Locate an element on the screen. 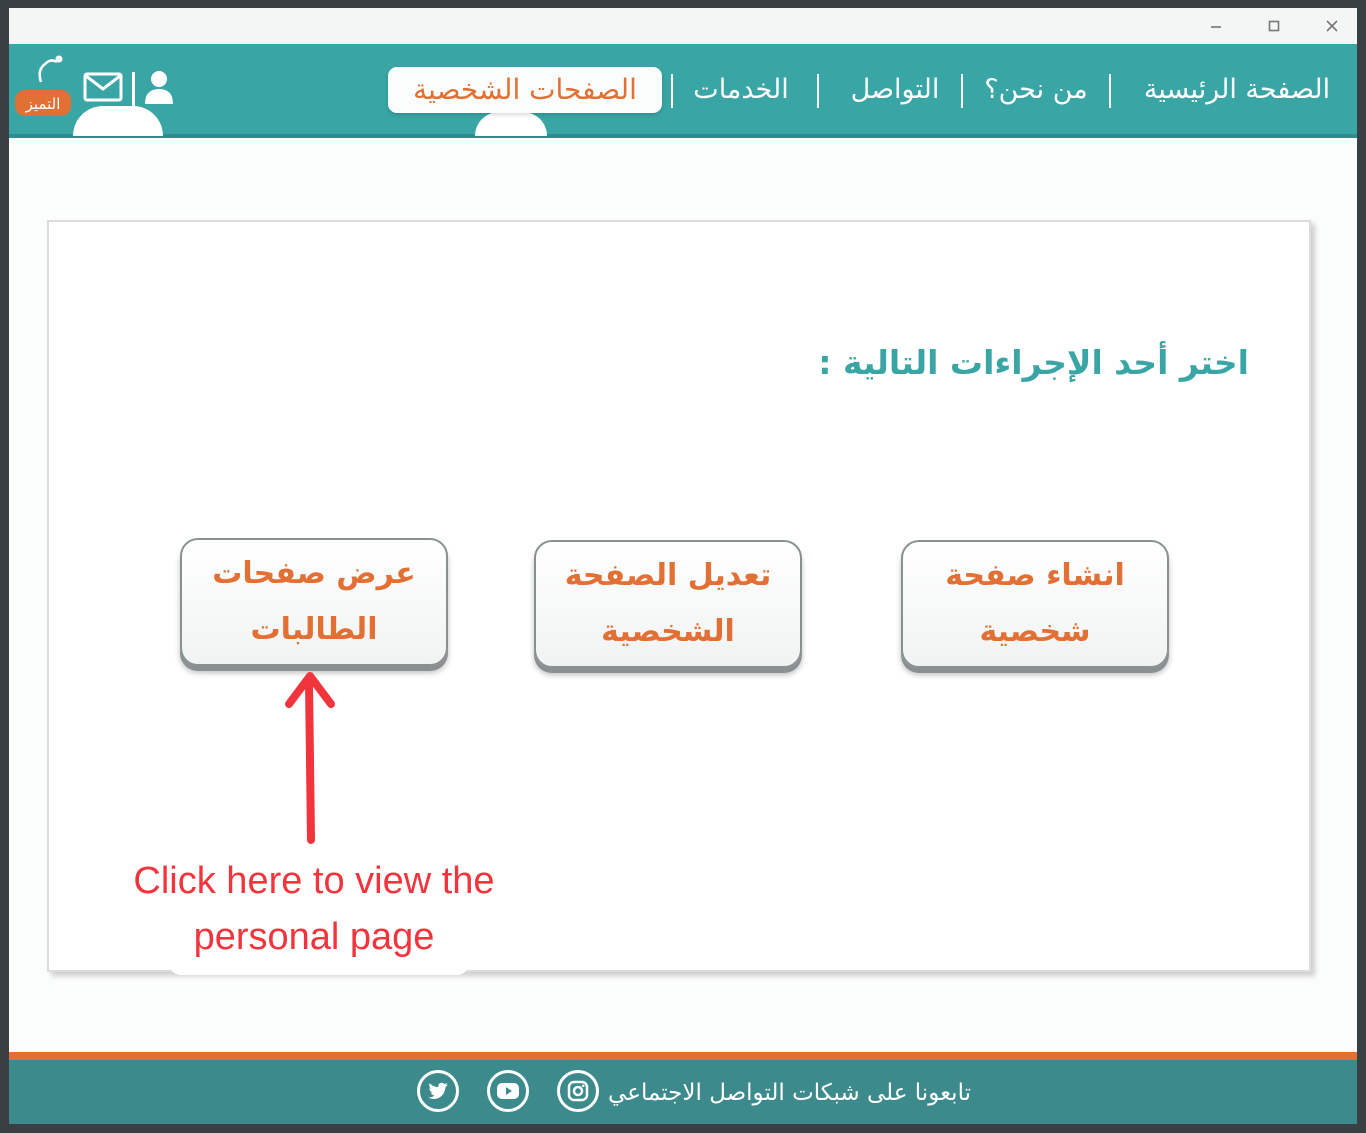 The height and width of the screenshot is (1133, 1366). footer-follow-text: تابعونا على شبكات التواصل الاجتماعي is located at coordinates (789, 1093).